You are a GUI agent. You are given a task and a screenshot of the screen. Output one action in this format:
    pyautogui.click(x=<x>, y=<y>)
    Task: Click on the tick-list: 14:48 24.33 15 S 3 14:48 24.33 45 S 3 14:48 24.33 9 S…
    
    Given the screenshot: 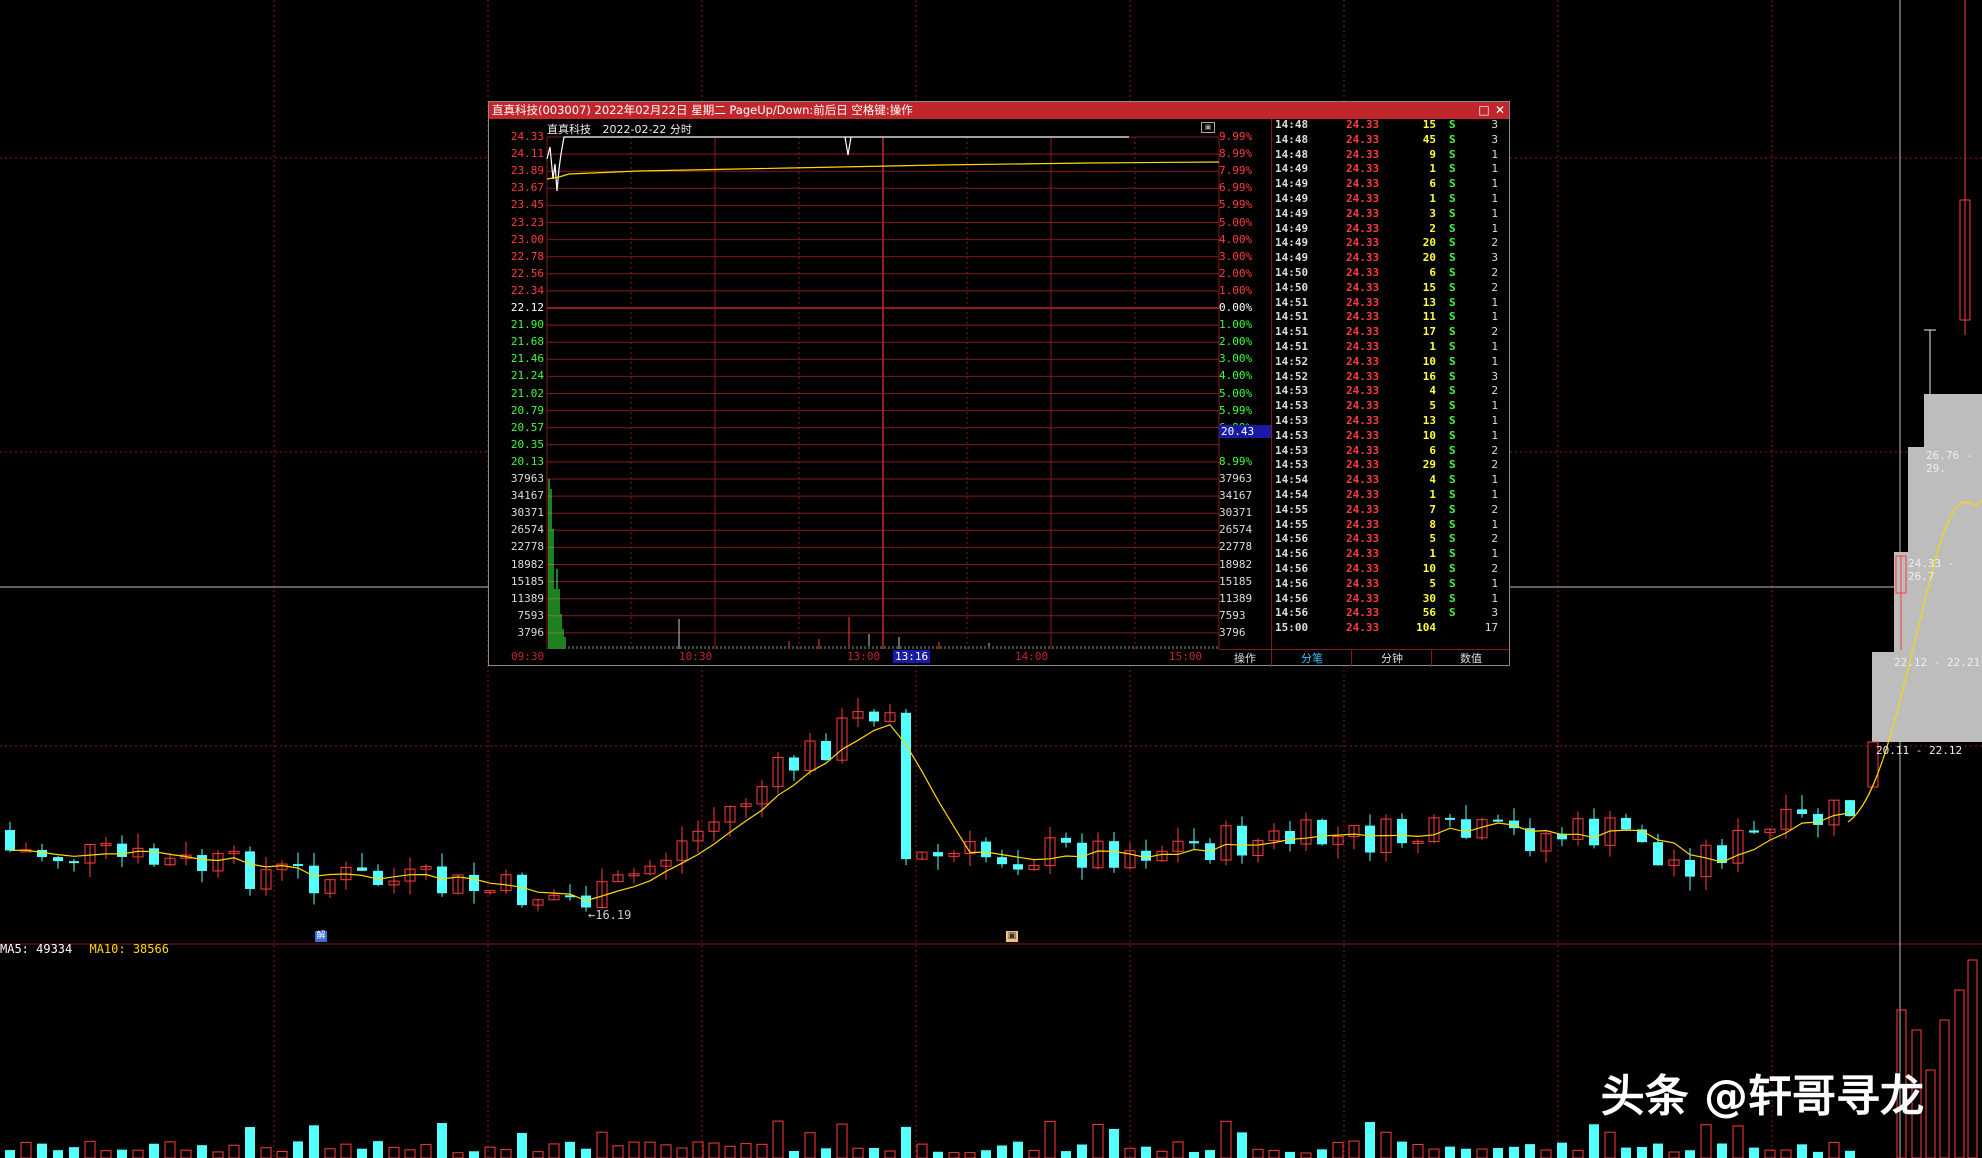 What is the action you would take?
    pyautogui.click(x=1390, y=383)
    